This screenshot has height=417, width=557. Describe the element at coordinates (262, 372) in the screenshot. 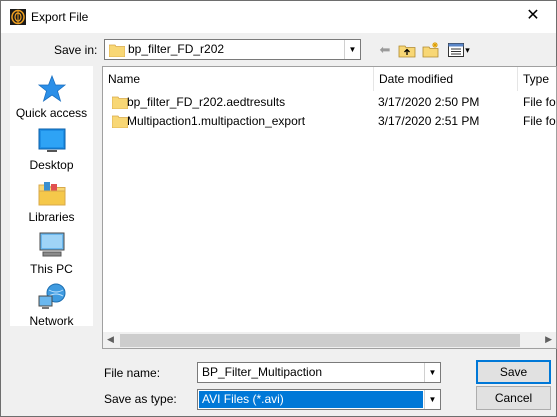

I see `file-name-value: BP_Filter_Multipaction` at that location.